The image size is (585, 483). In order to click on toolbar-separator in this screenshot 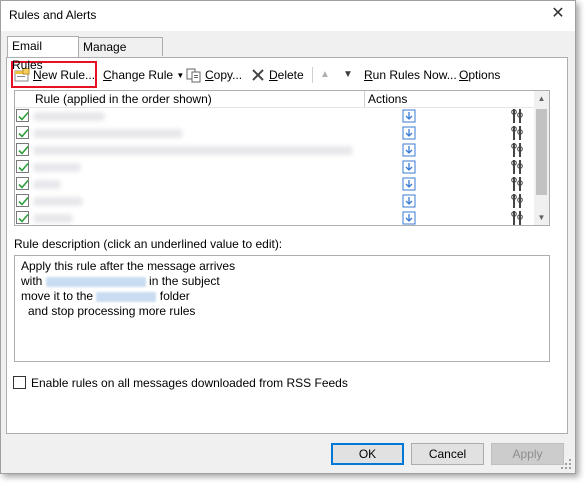, I will do `click(312, 75)`.